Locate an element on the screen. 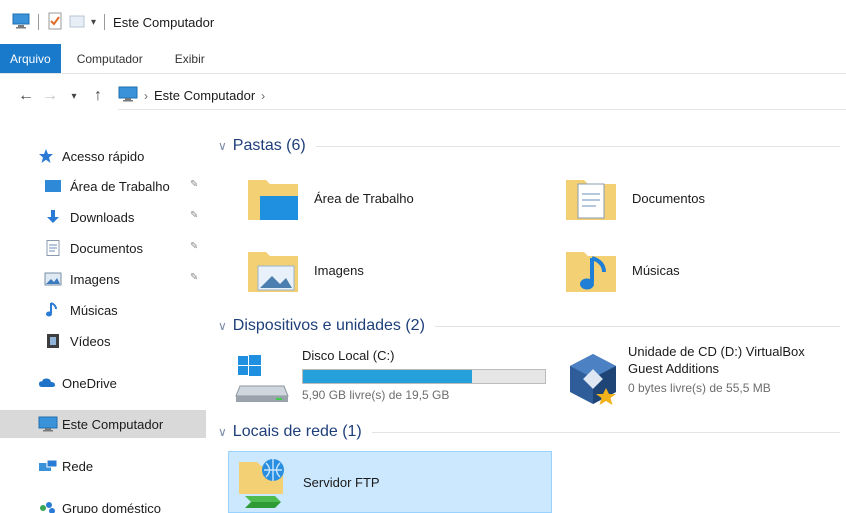 The height and width of the screenshot is (513, 846). sidebar-item-onedrive: OneDrive is located at coordinates (103, 383).